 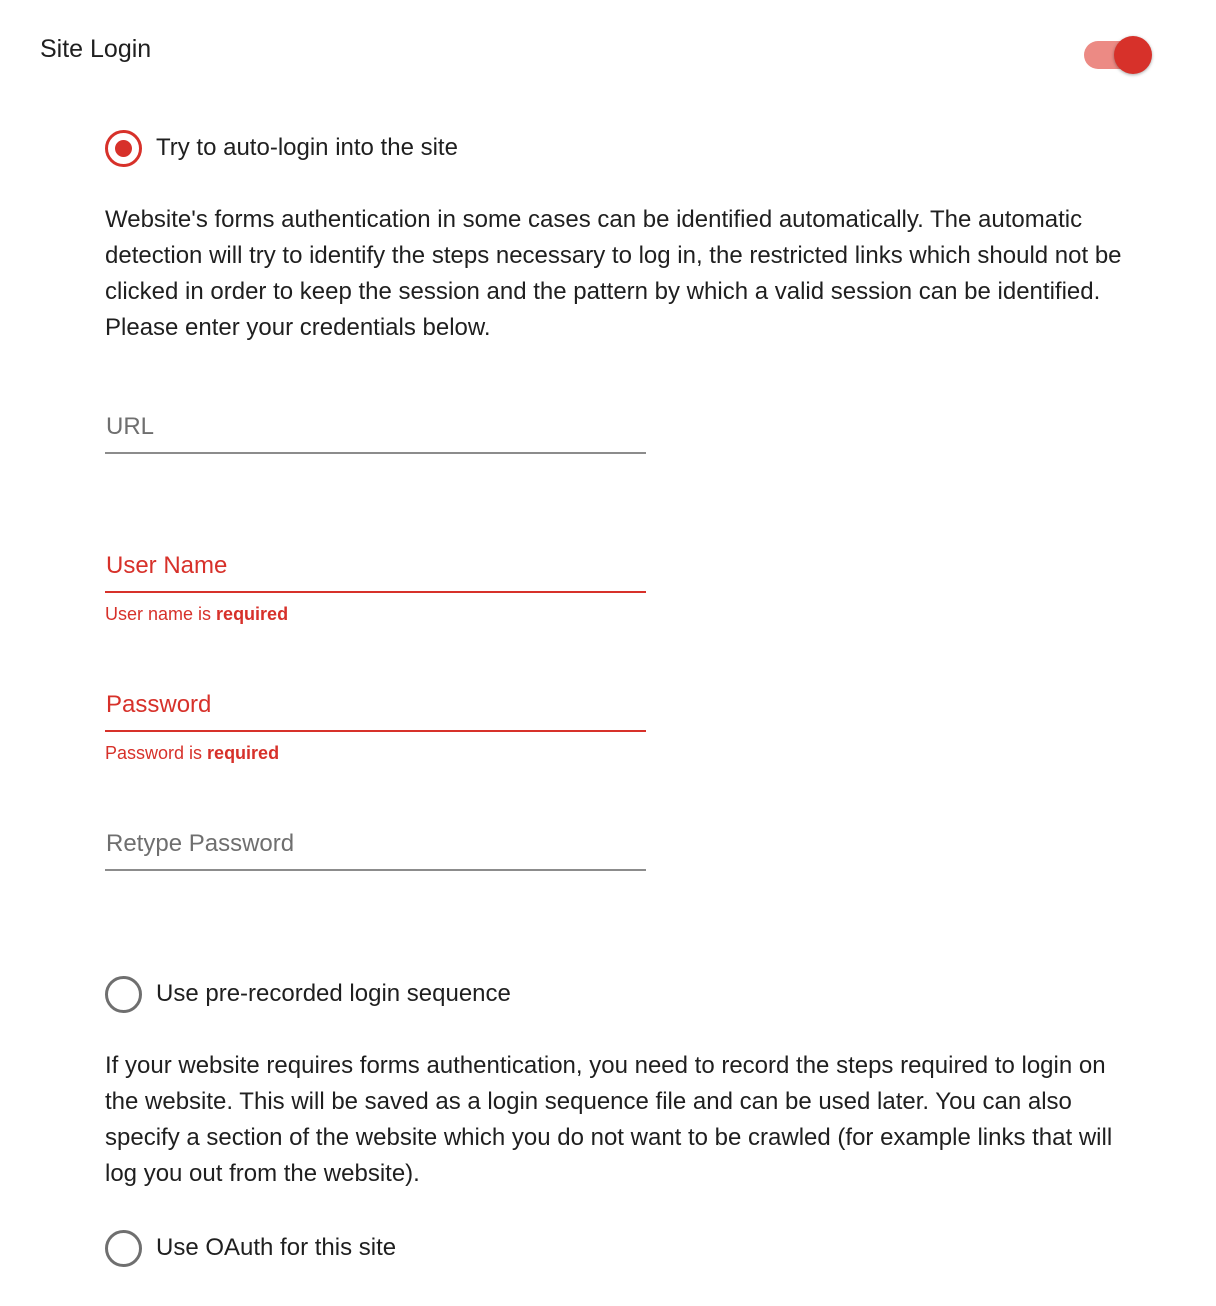 What do you see at coordinates (123, 148) in the screenshot?
I see `radio-checked-icon` at bounding box center [123, 148].